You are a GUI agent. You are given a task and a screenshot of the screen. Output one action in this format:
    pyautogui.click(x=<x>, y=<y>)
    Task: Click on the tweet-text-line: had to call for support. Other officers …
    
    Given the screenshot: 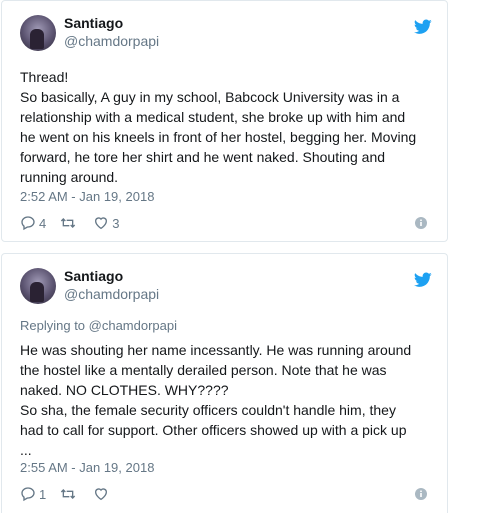 What is the action you would take?
    pyautogui.click(x=213, y=430)
    